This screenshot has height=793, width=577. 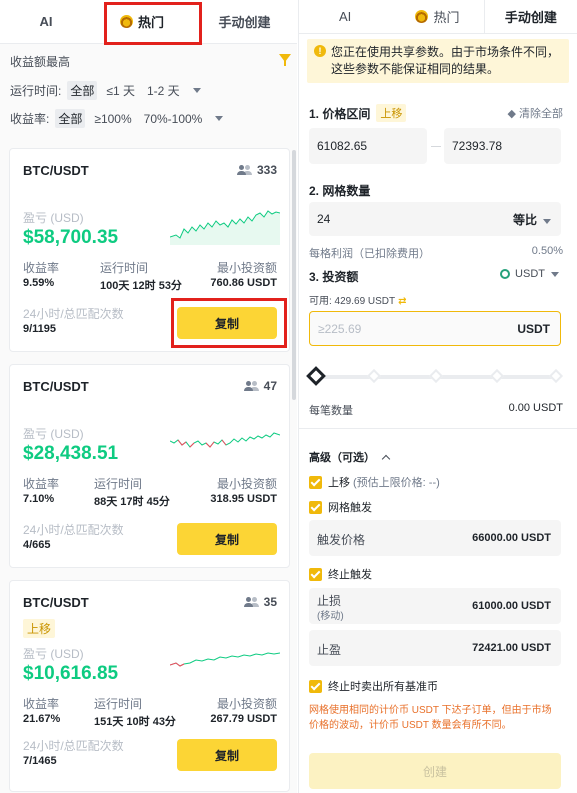 What do you see at coordinates (502, 146) in the screenshot?
I see `price-high-input: 72393.78` at bounding box center [502, 146].